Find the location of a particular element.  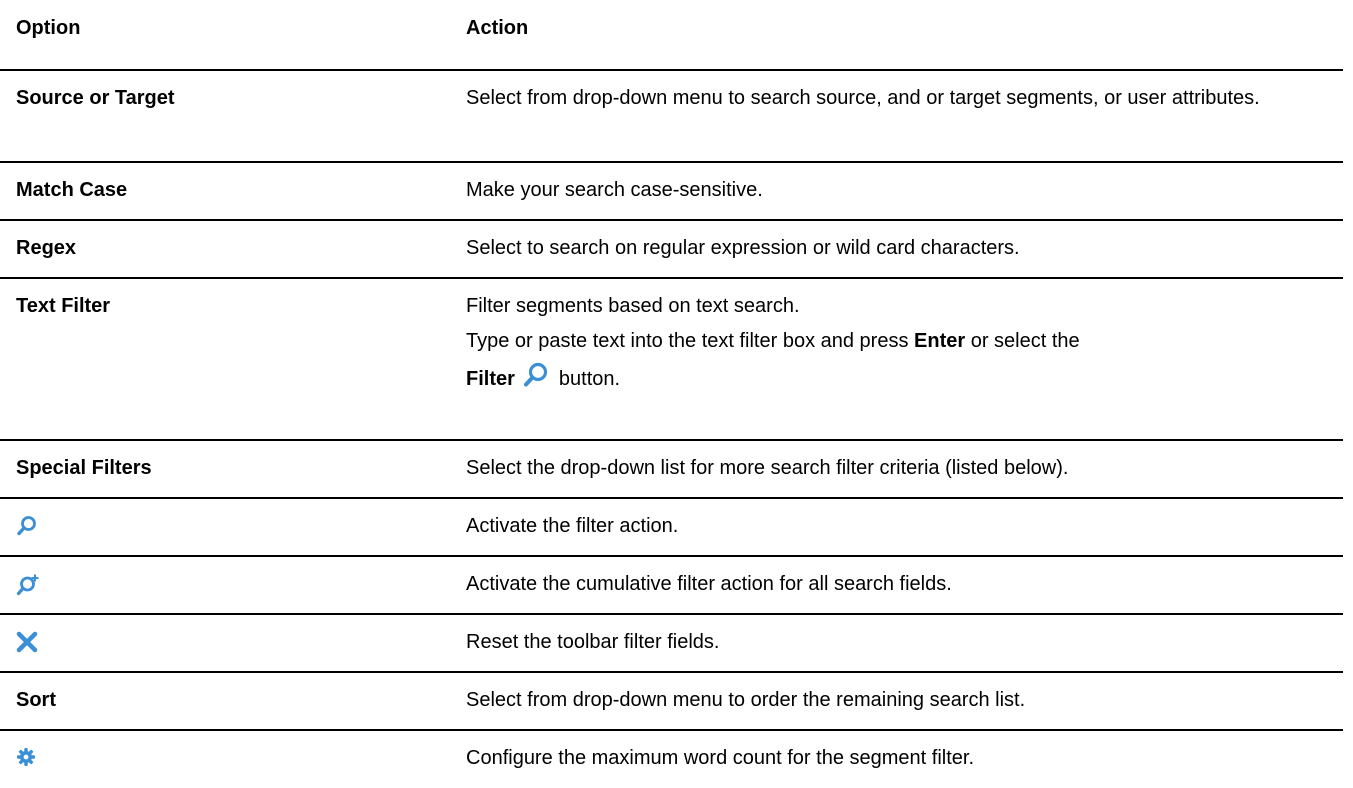

option-label: Text Filter is located at coordinates (63, 306).